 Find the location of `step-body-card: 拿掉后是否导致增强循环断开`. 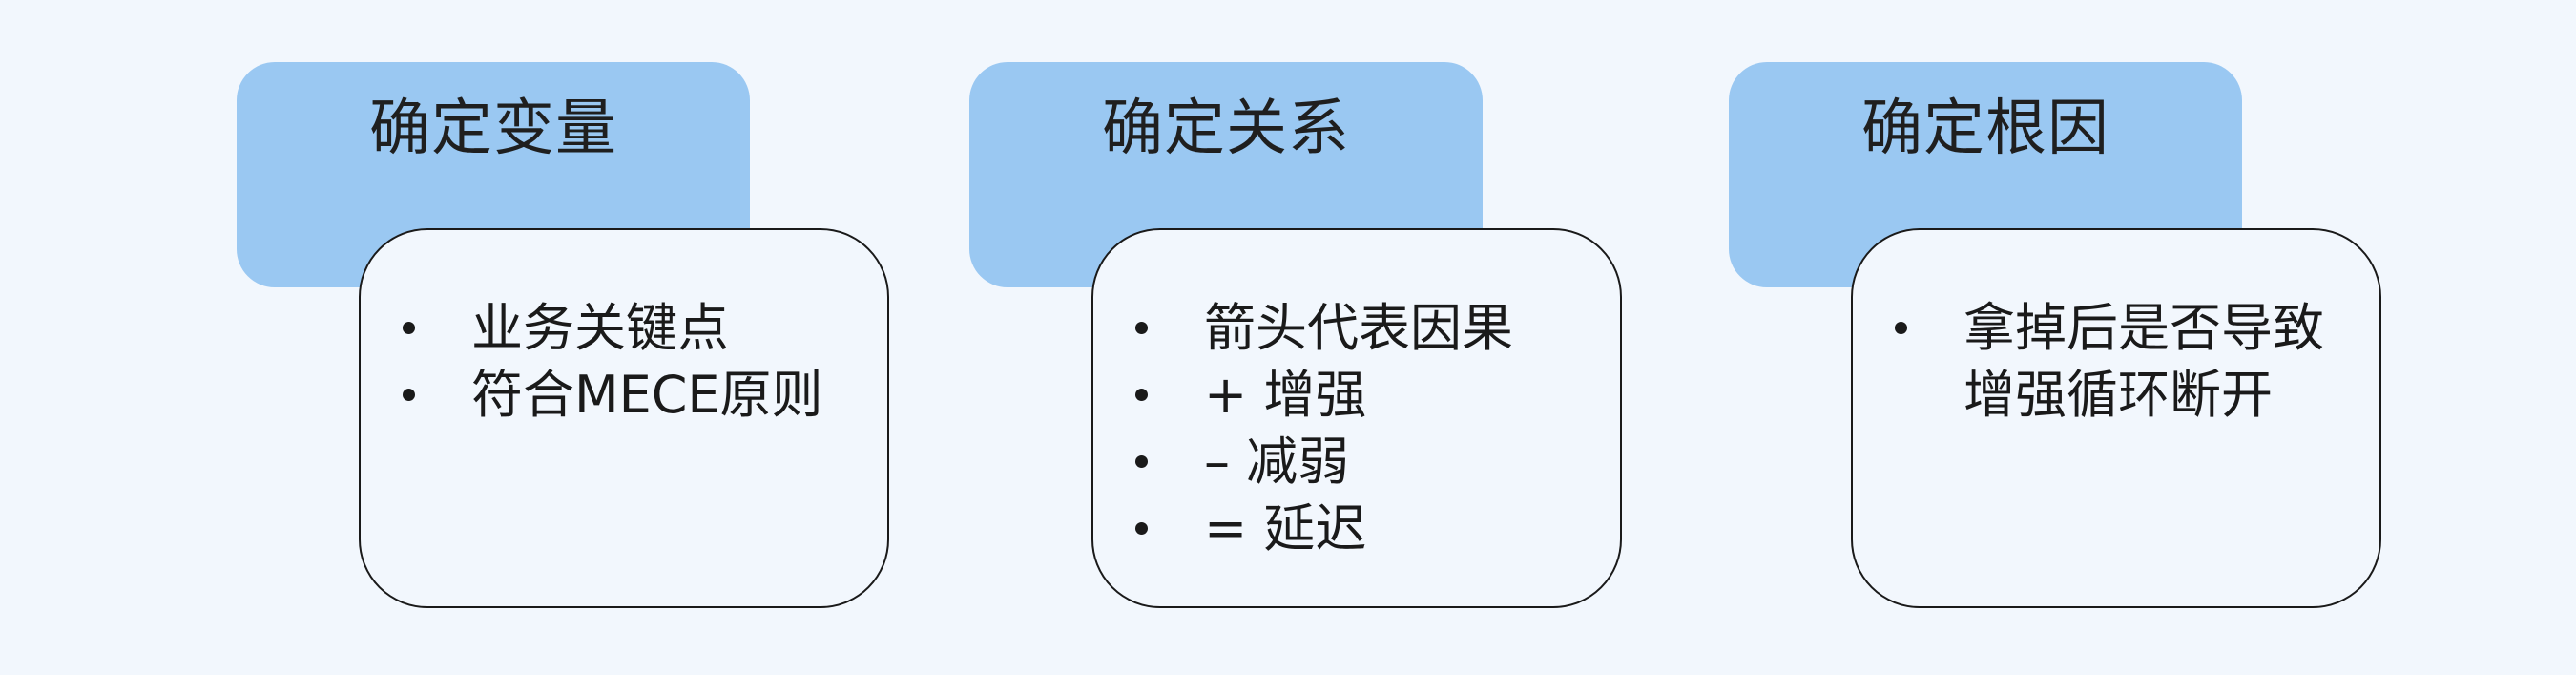

step-body-card: 拿掉后是否导致增强循环断开 is located at coordinates (2116, 418).